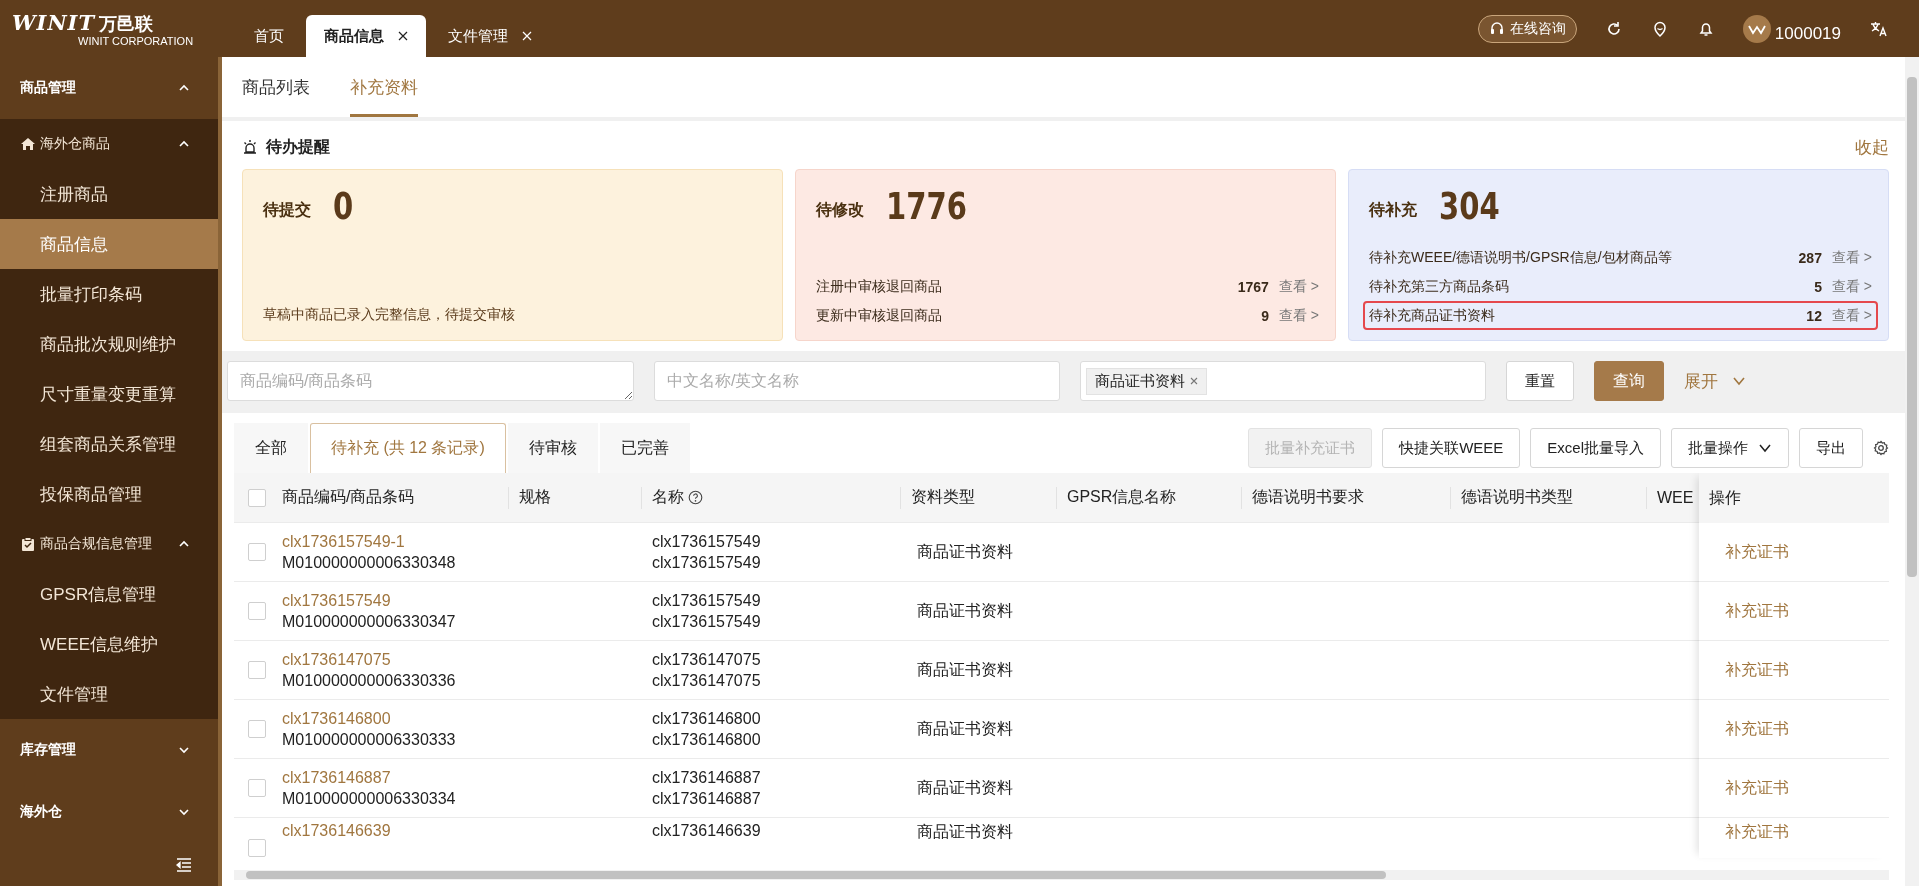  Describe the element at coordinates (706, 680) in the screenshot. I see `table-cell: clx1736147075` at that location.